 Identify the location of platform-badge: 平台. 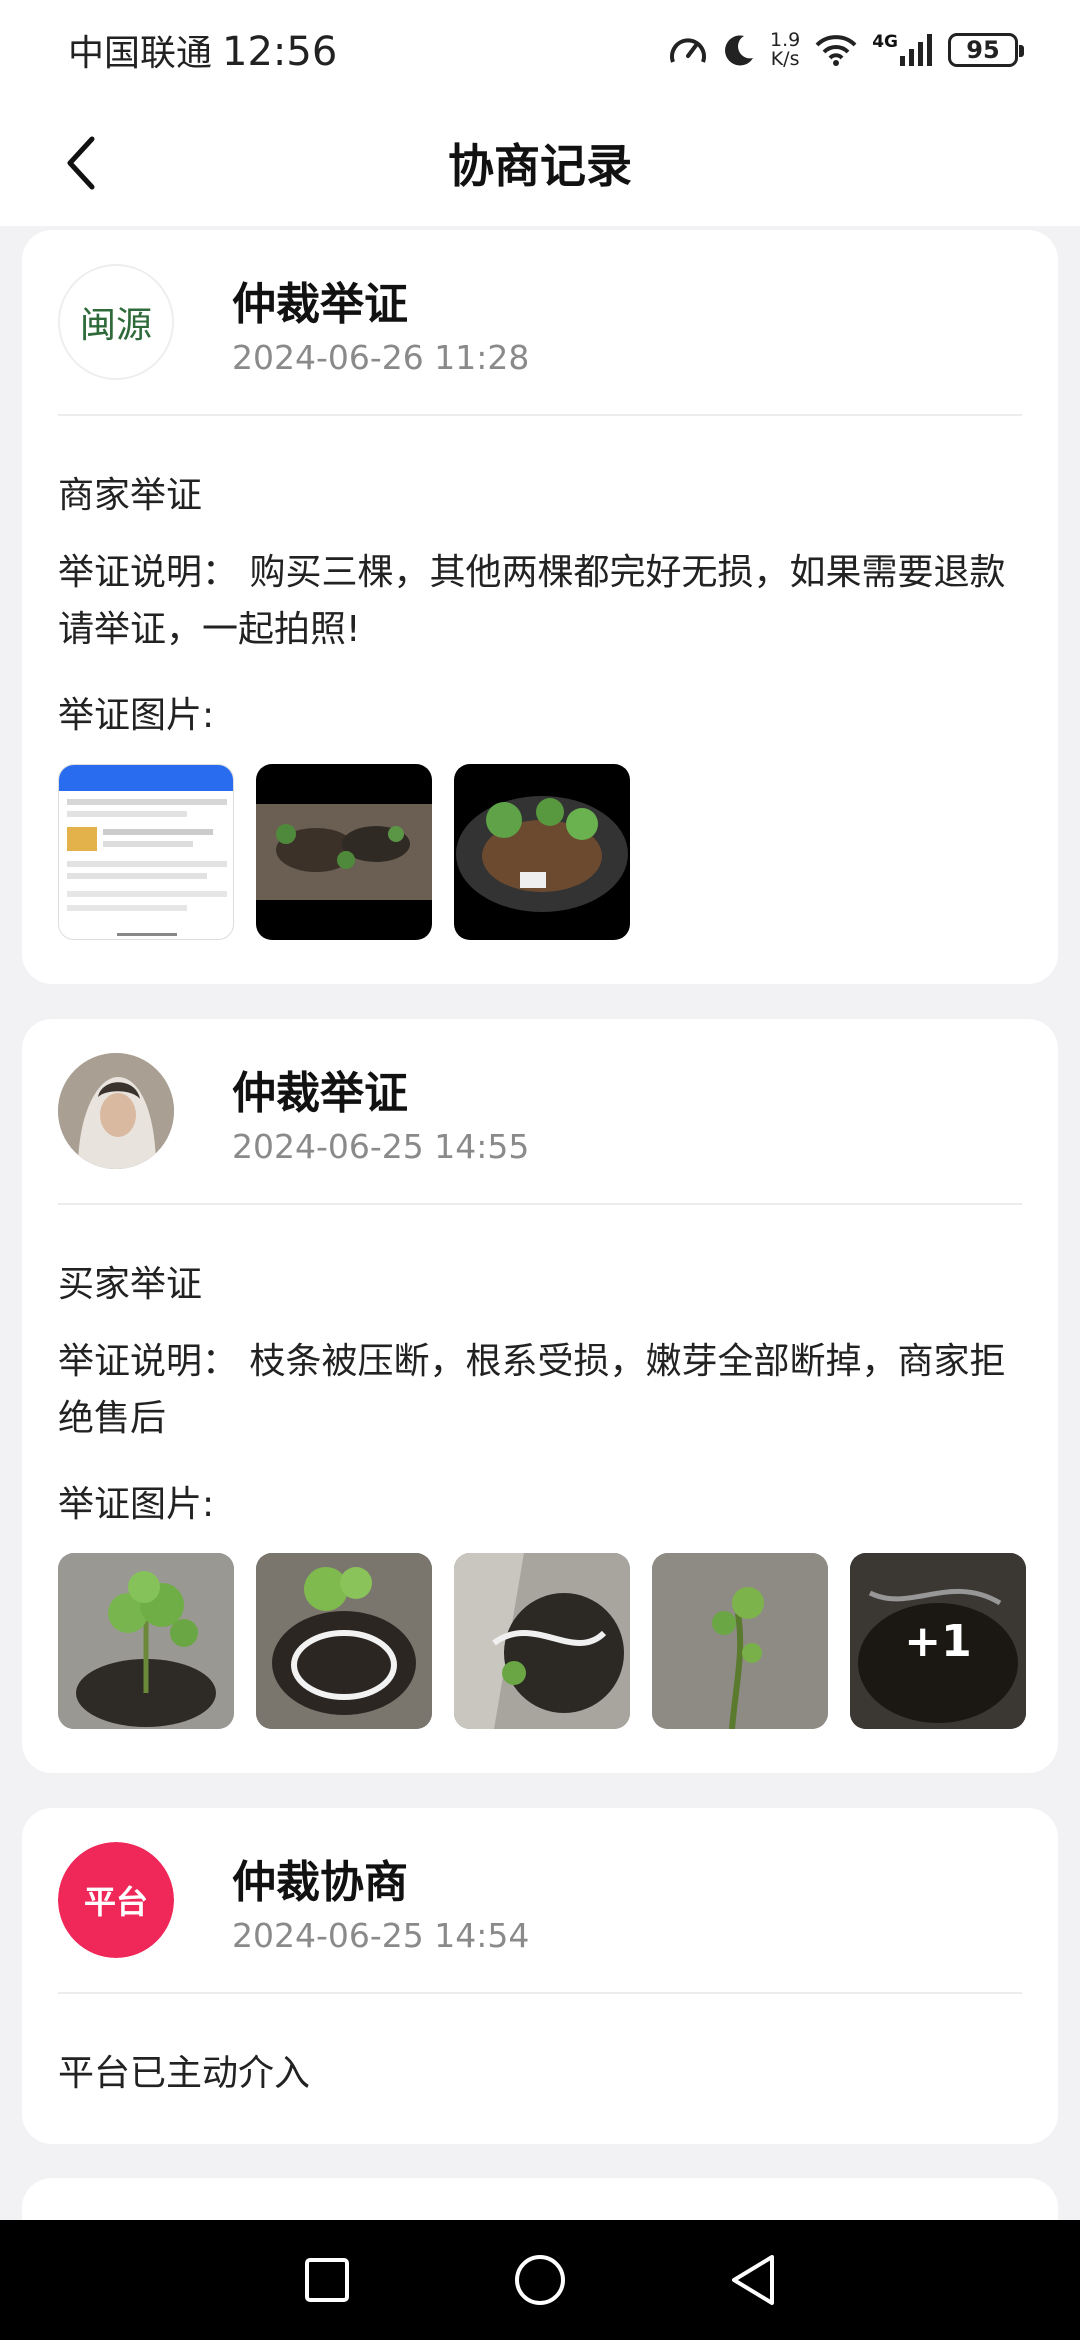
(116, 1900).